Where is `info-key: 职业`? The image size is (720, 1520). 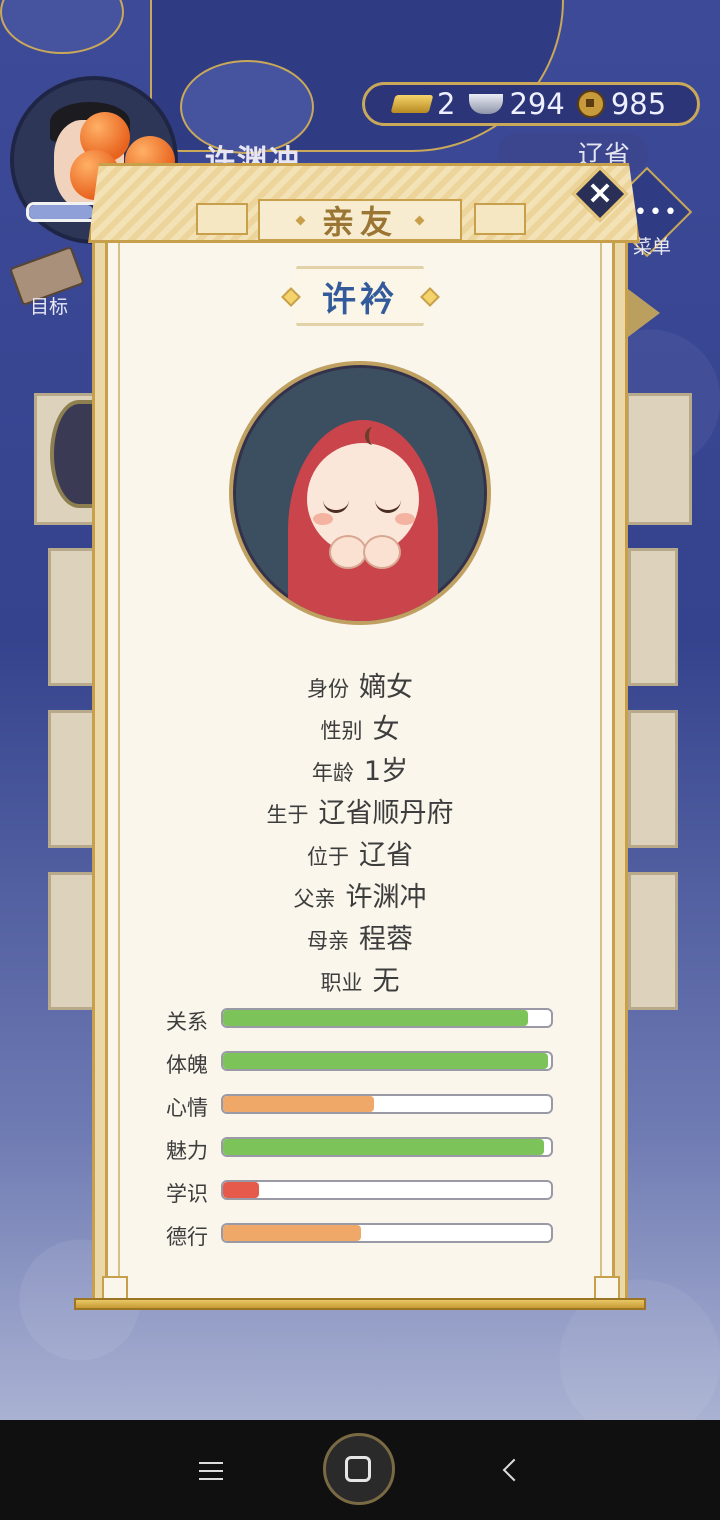 info-key: 职业 is located at coordinates (341, 983).